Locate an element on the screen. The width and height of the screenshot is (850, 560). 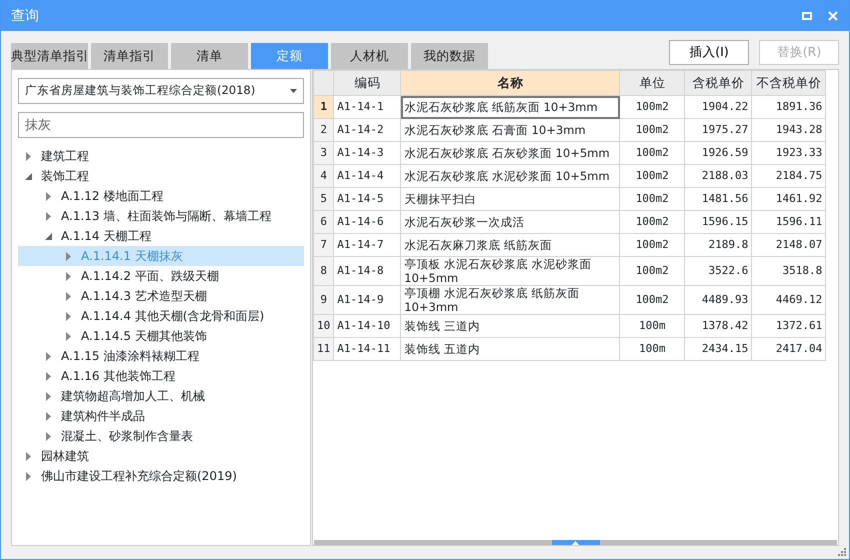
close-icon is located at coordinates (833, 16).